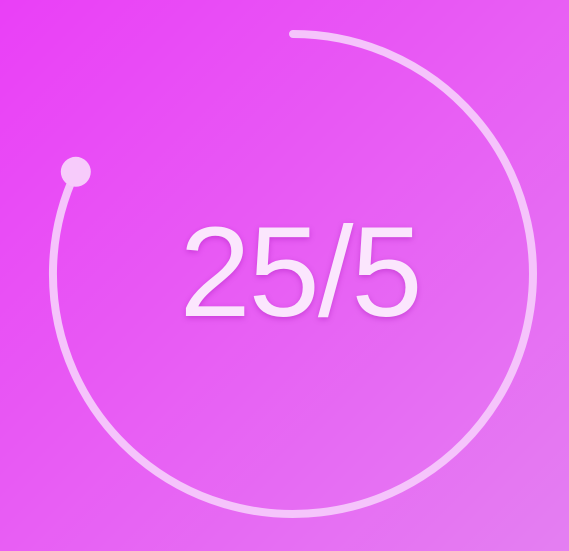  Describe the element at coordinates (75, 171) in the screenshot. I see `progress-handle` at that location.